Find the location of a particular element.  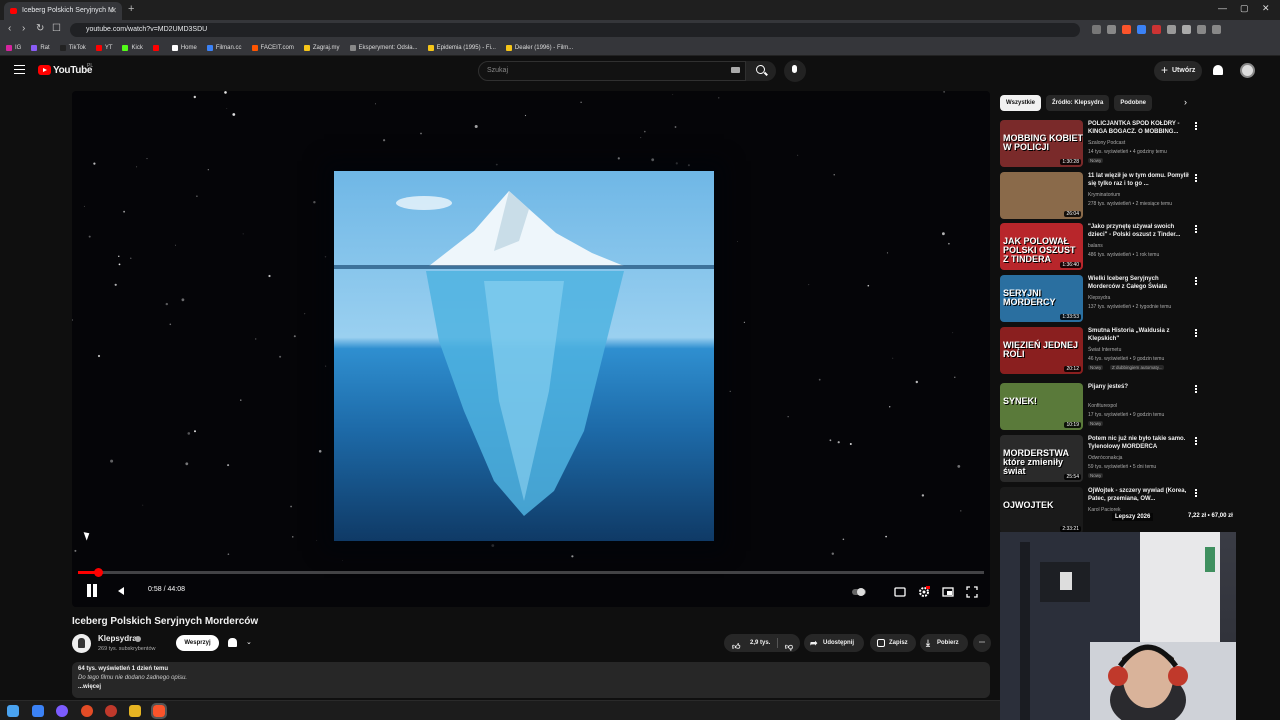

like-button: 👍︎ 2,9 tys. 👎︎ is located at coordinates (762, 643).